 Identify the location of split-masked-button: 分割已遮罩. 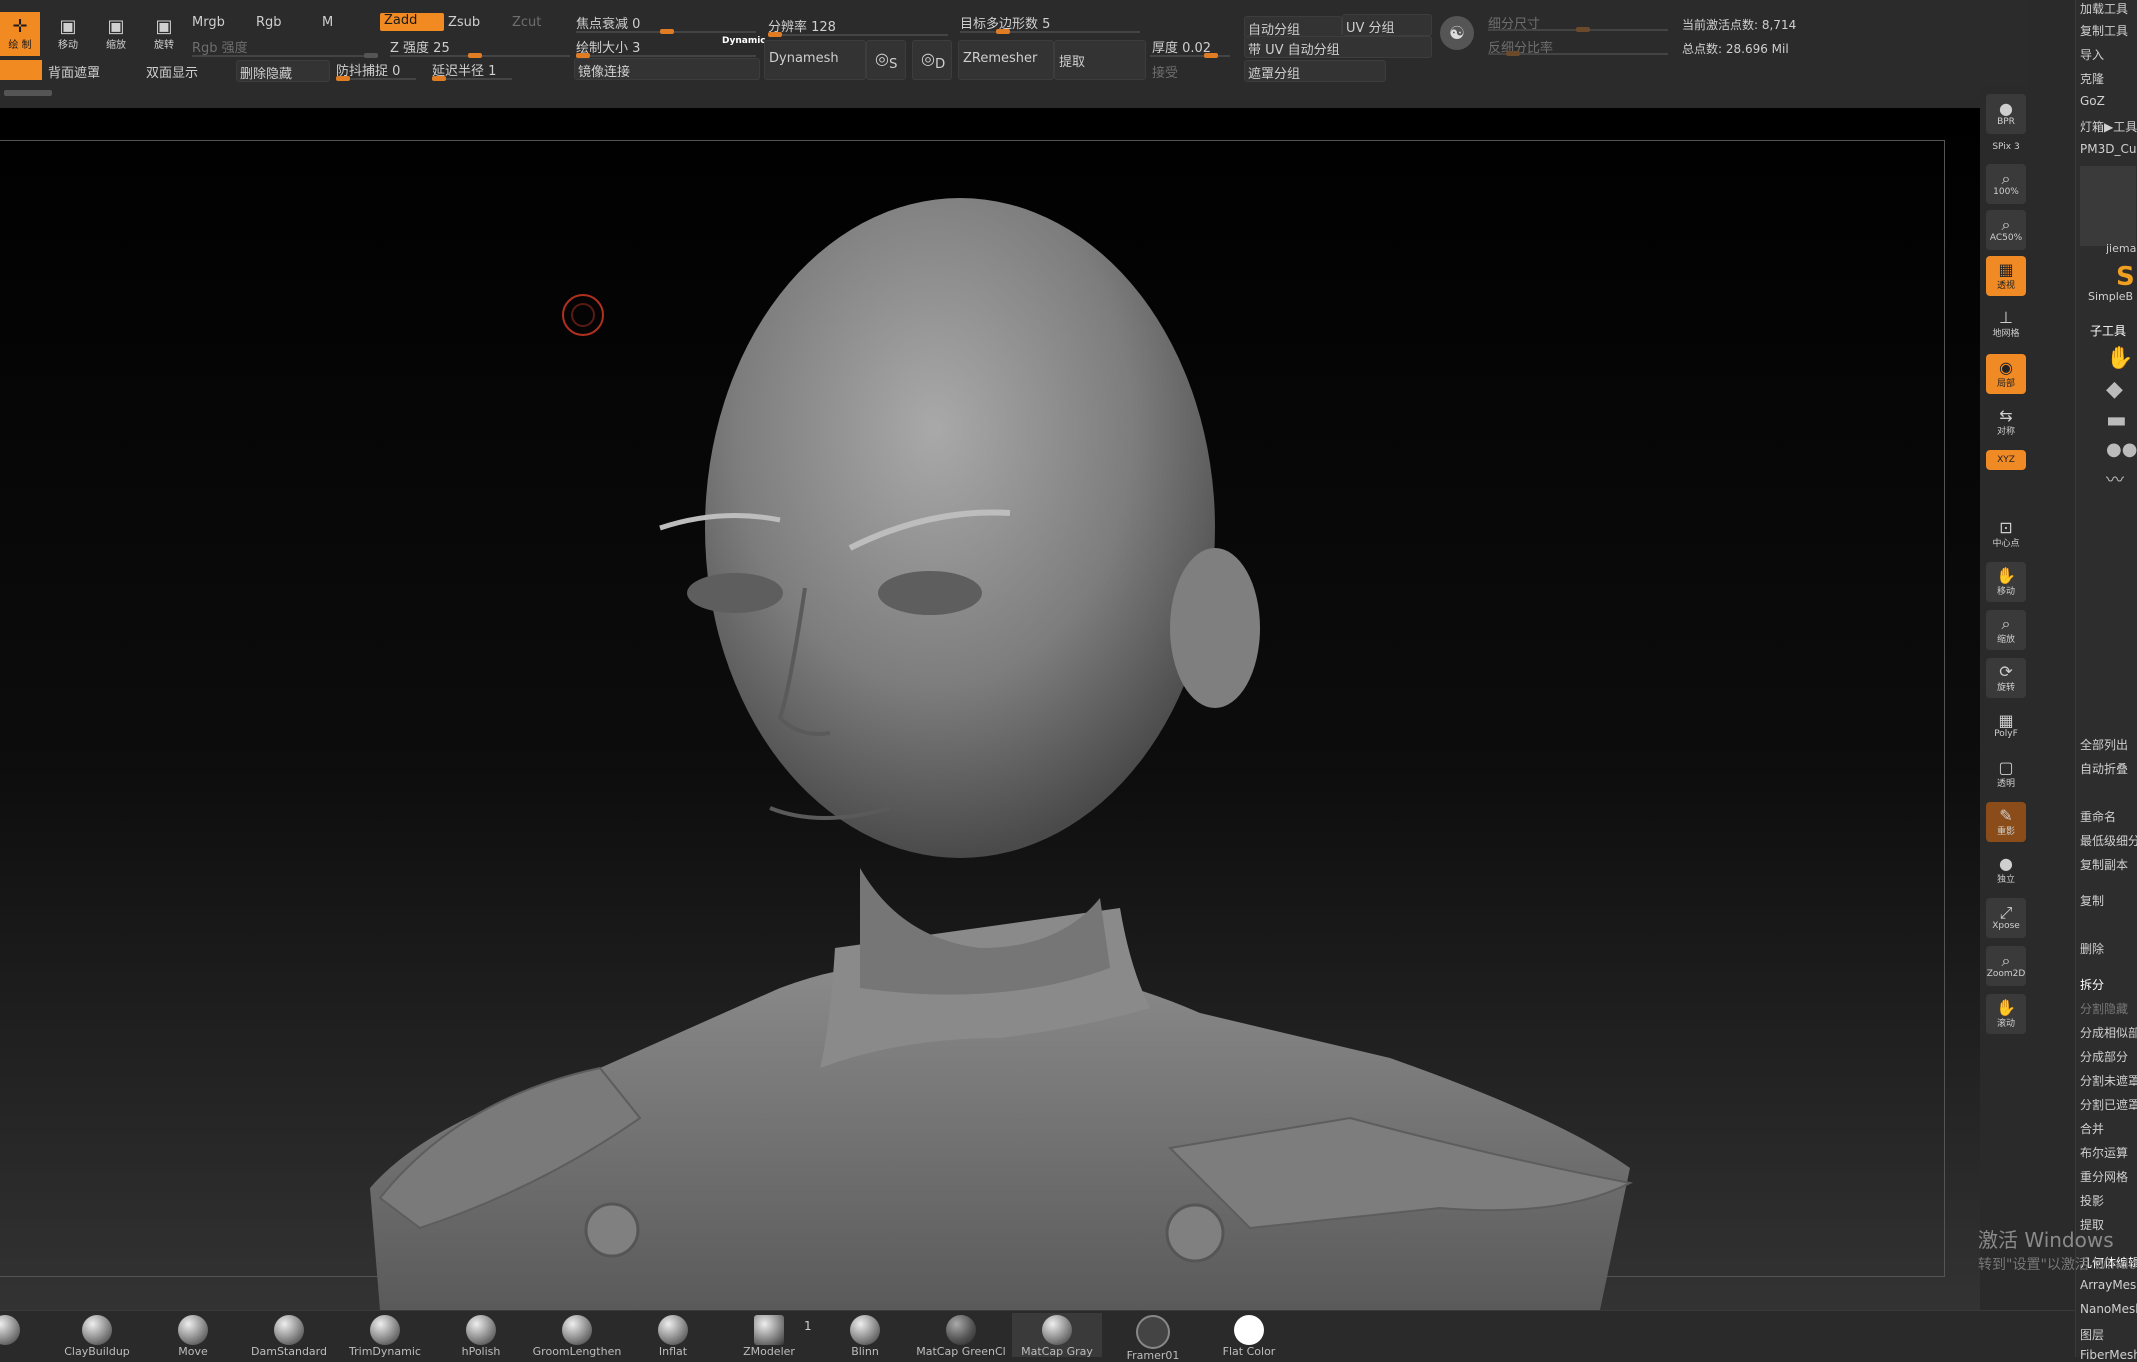
(2108, 1104).